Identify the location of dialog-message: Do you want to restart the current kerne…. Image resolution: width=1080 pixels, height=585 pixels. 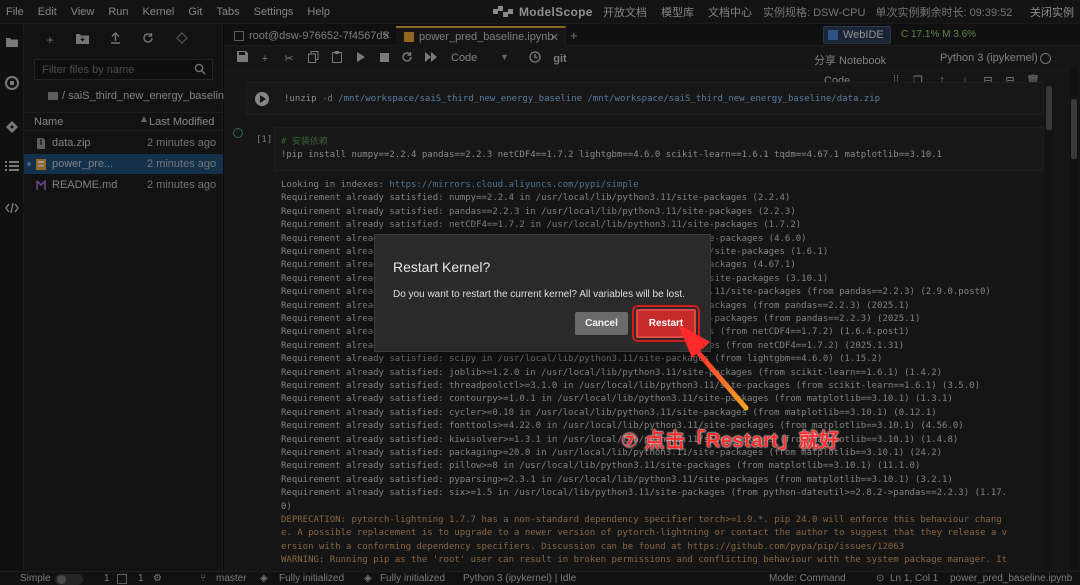
(539, 294).